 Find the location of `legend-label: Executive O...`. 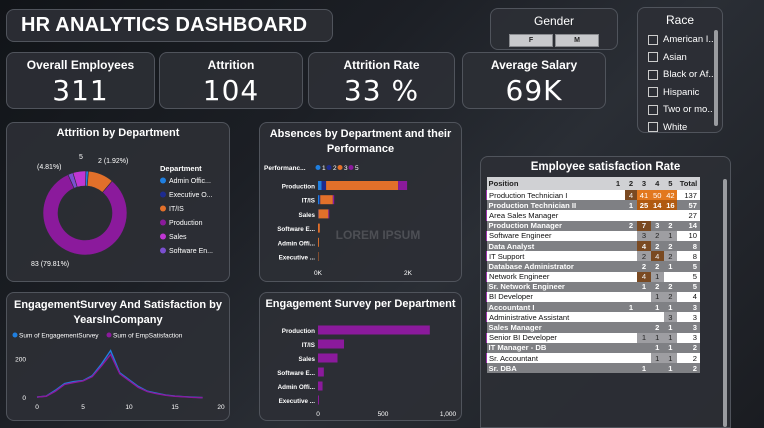

legend-label: Executive O... is located at coordinates (191, 195).